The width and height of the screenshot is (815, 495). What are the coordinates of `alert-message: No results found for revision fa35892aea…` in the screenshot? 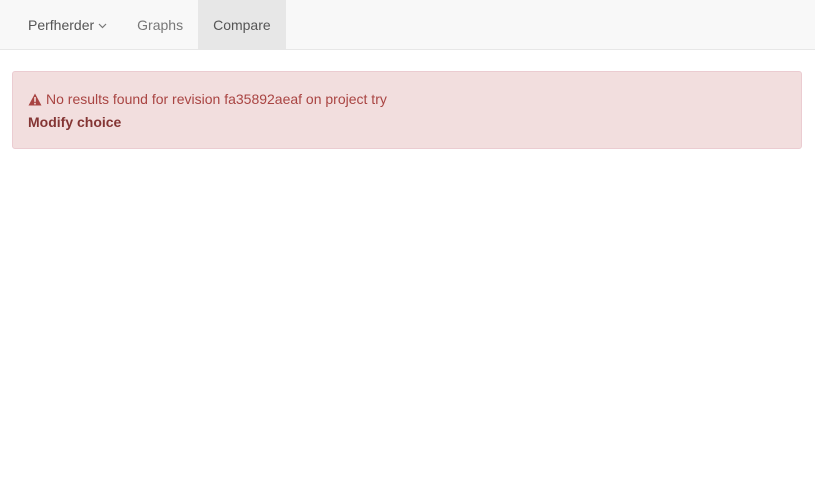 It's located at (216, 99).